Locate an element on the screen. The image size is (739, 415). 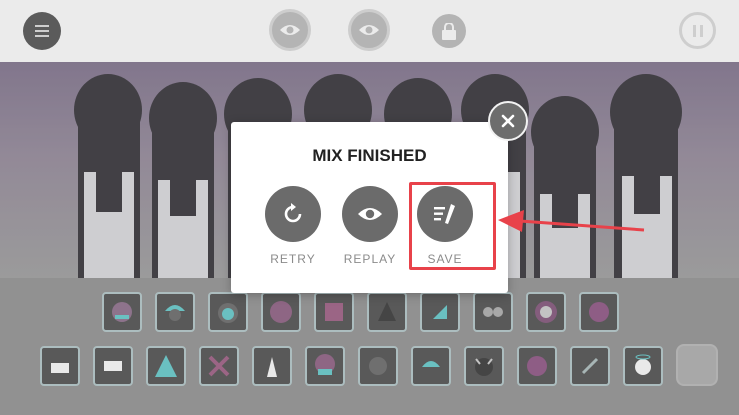
save-edit-icon is located at coordinates (444, 214).